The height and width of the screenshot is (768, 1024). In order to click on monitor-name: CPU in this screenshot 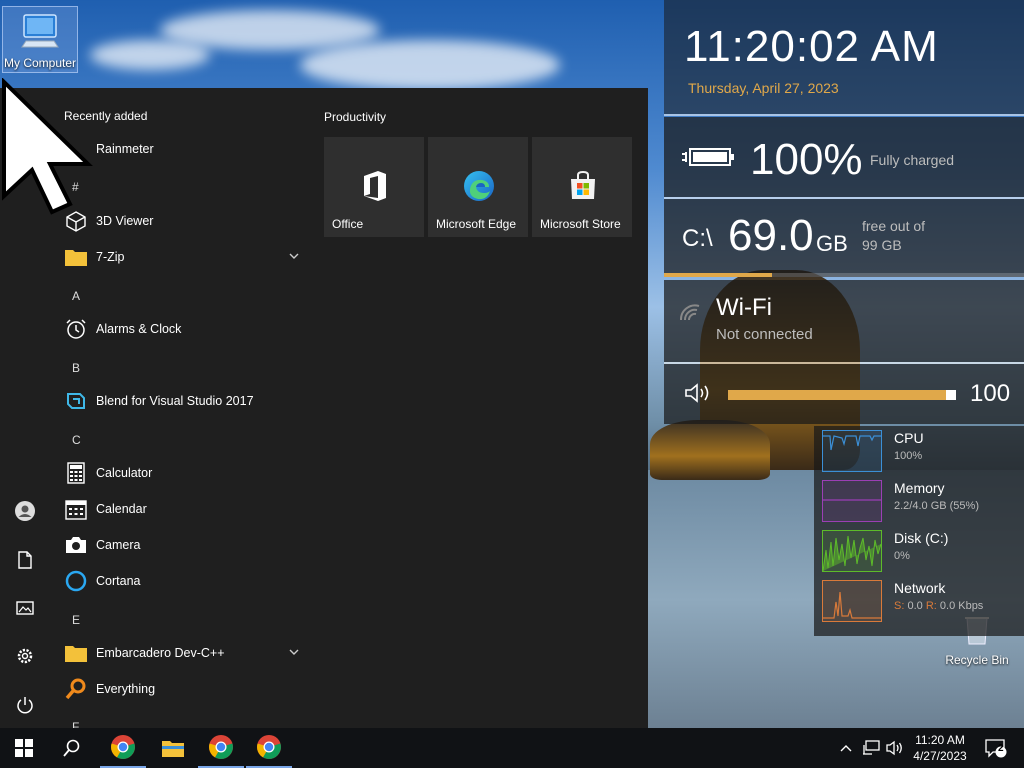, I will do `click(909, 438)`.